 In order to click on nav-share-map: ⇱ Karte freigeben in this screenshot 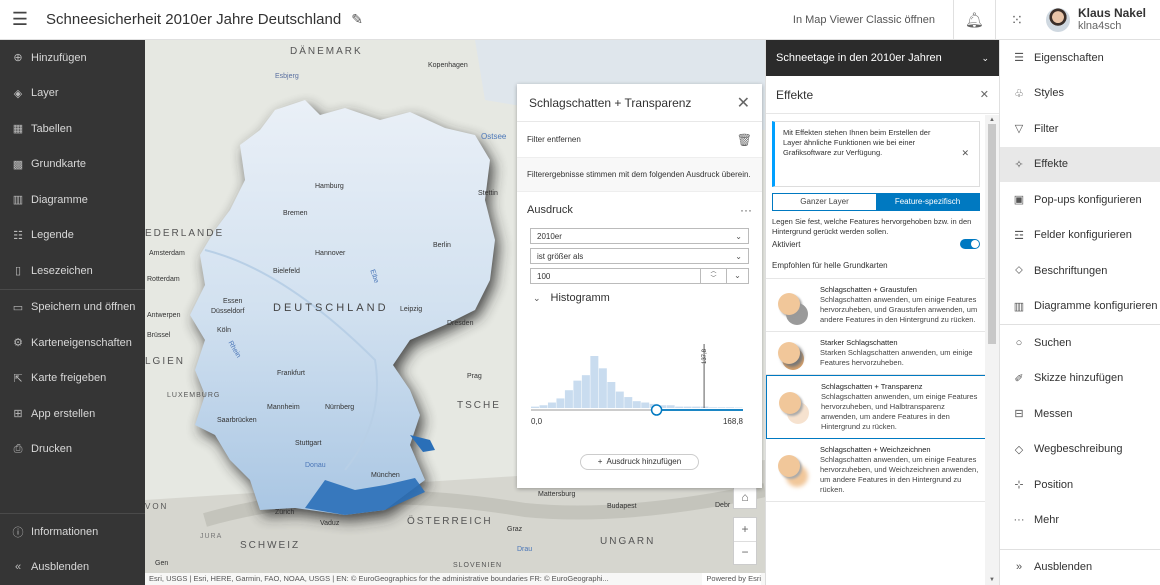, I will do `click(72, 379)`.